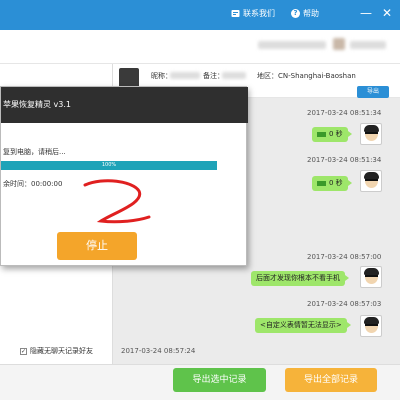  Describe the element at coordinates (373, 92) in the screenshot. I see `export-button: 导出` at that location.